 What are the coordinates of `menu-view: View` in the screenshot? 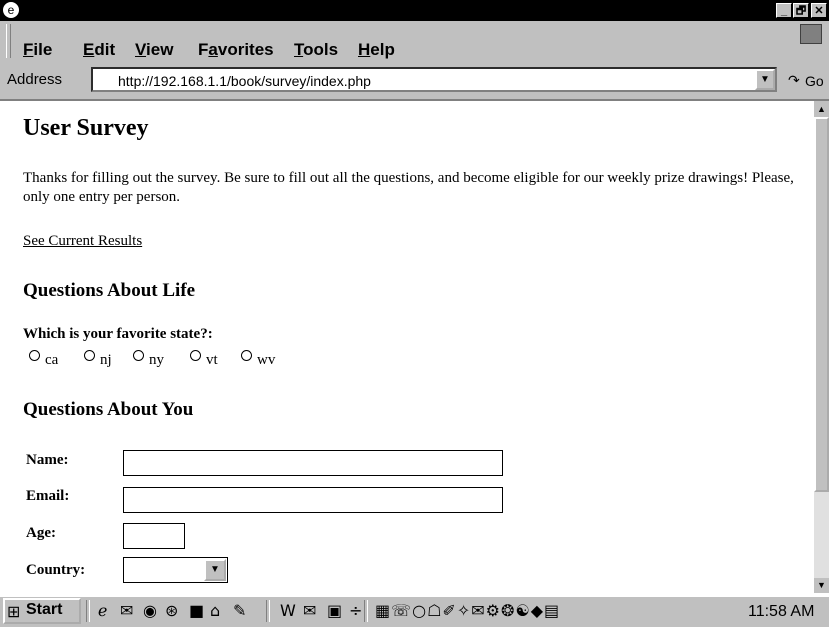 It's located at (154, 50).